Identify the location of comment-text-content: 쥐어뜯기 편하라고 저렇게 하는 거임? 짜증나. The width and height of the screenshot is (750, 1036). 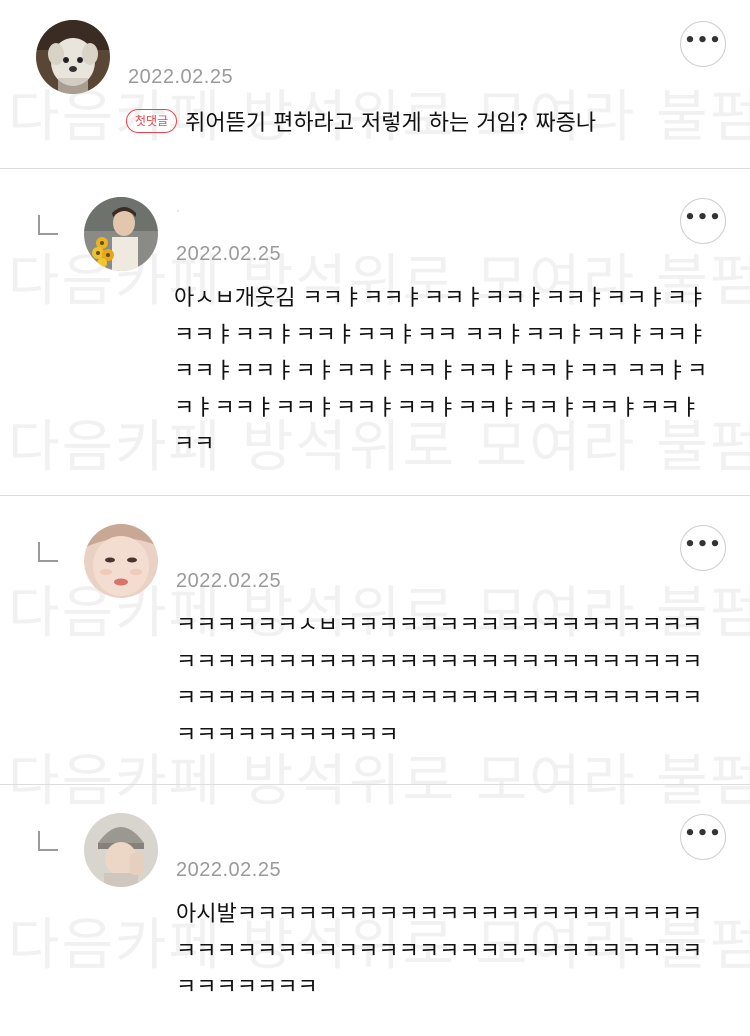
(391, 123).